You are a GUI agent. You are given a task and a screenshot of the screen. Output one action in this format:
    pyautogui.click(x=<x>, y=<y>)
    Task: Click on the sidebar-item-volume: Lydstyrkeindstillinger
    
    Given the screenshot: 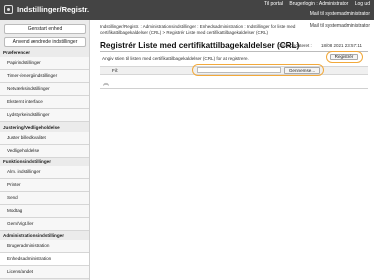 What is the action you would take?
    pyautogui.click(x=44, y=115)
    